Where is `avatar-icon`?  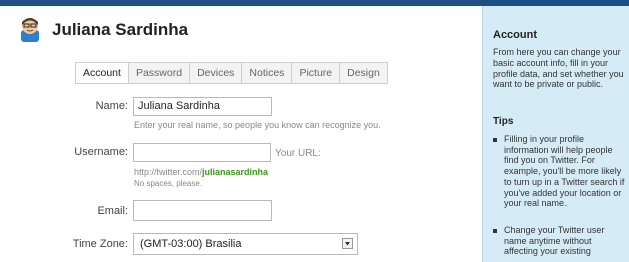 avatar-icon is located at coordinates (30, 29).